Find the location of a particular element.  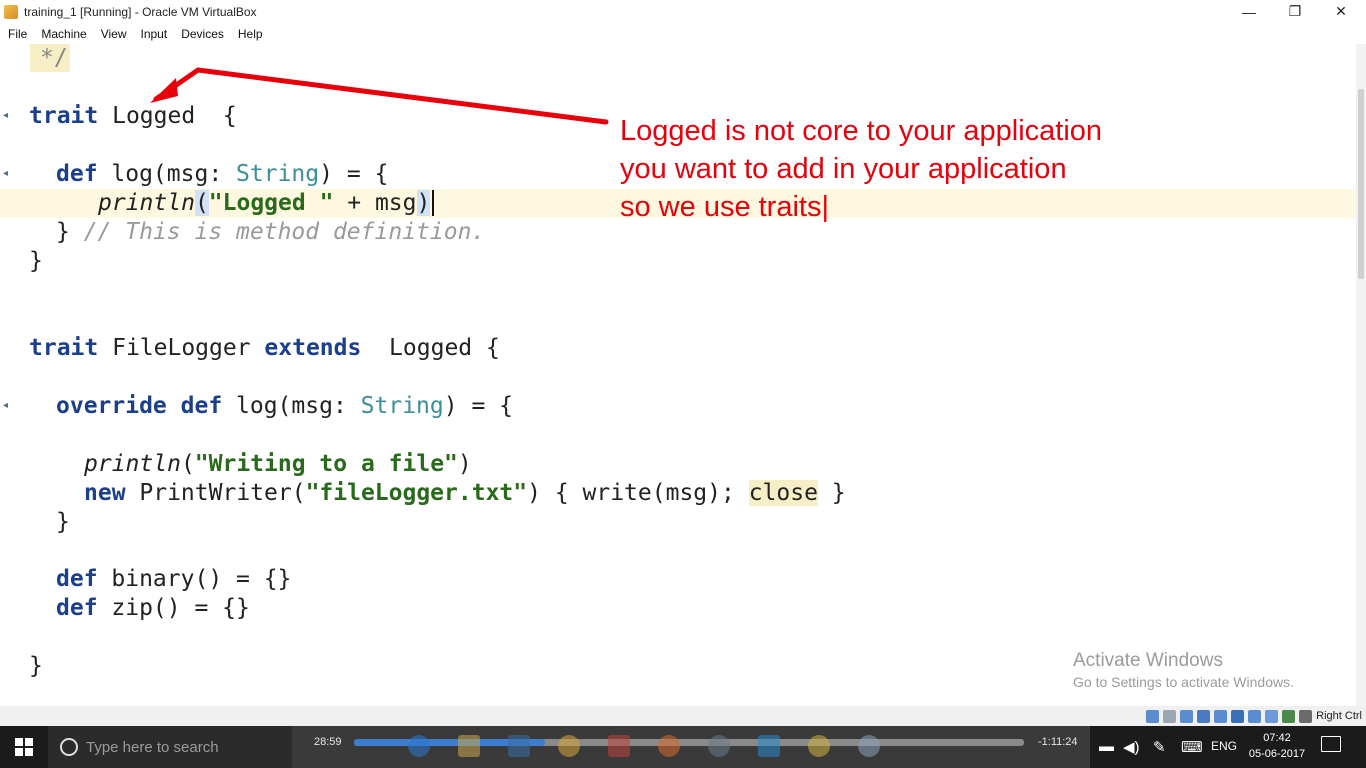

close-button: ✕ is located at coordinates (1341, 11).